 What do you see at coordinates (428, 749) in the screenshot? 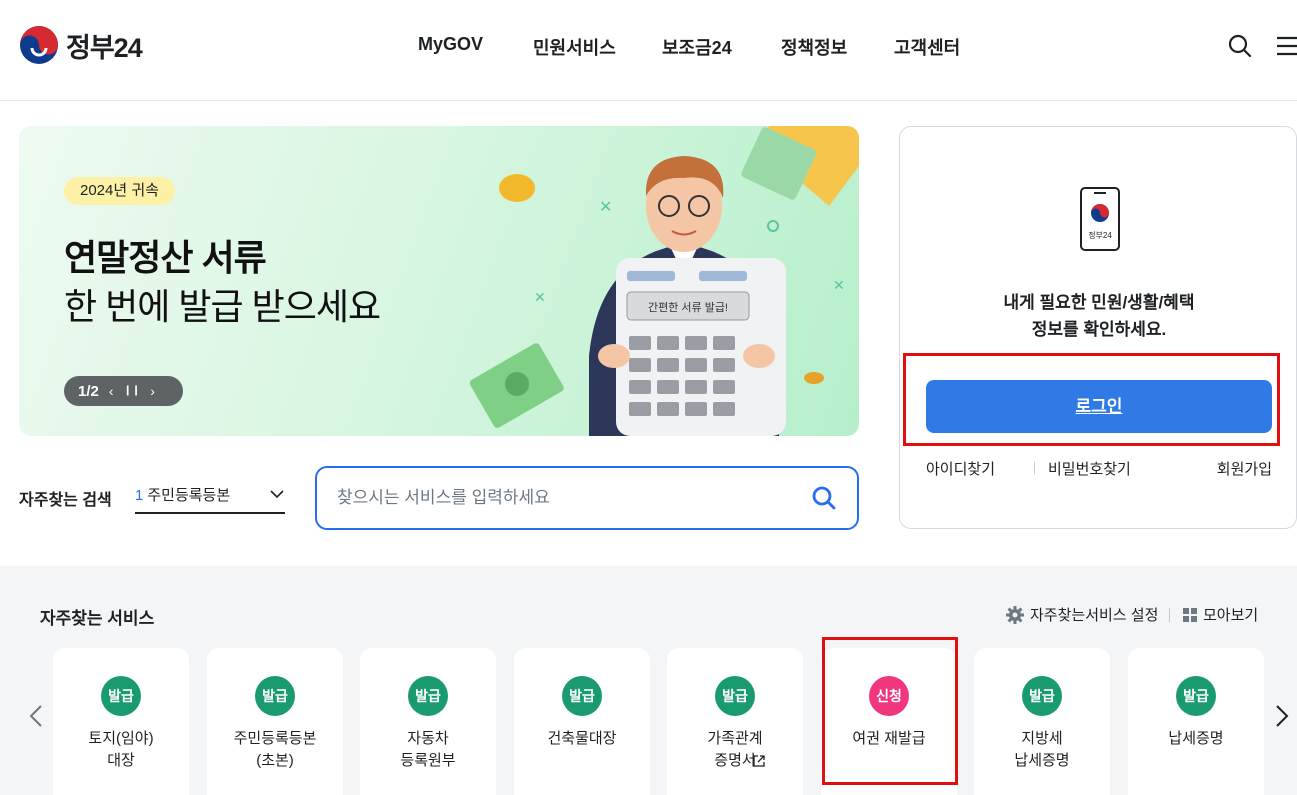
I see `service-name: 자동차 등록원부` at bounding box center [428, 749].